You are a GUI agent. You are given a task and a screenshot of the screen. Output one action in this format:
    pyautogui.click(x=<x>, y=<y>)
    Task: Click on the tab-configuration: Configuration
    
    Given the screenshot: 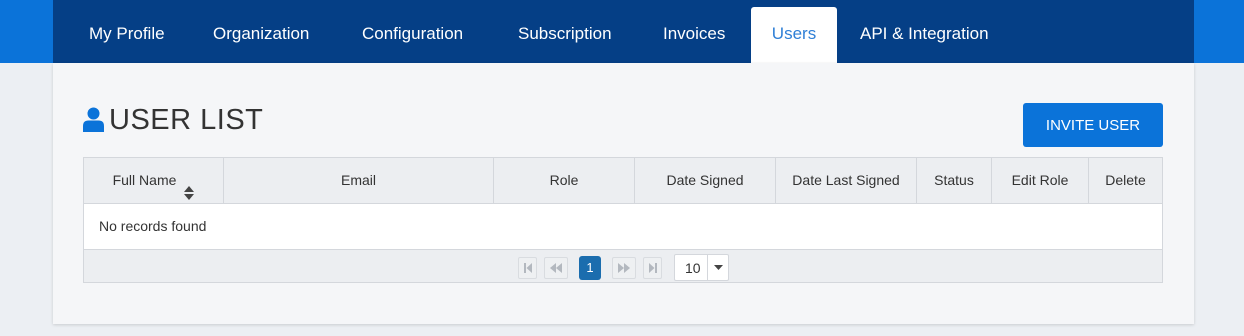 What is the action you would take?
    pyautogui.click(x=412, y=31)
    